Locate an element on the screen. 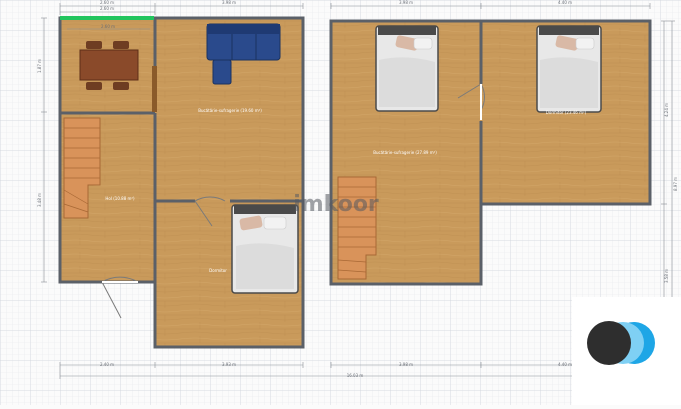  bed-upper-left is located at coordinates (407, 68).